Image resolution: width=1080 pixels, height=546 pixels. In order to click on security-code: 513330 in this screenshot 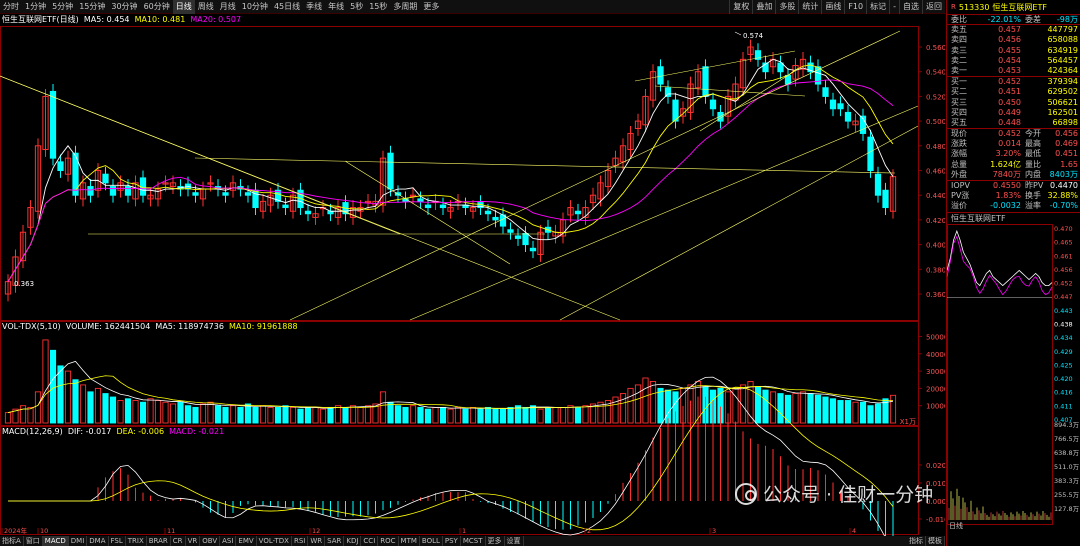, I will do `click(974, 7)`.